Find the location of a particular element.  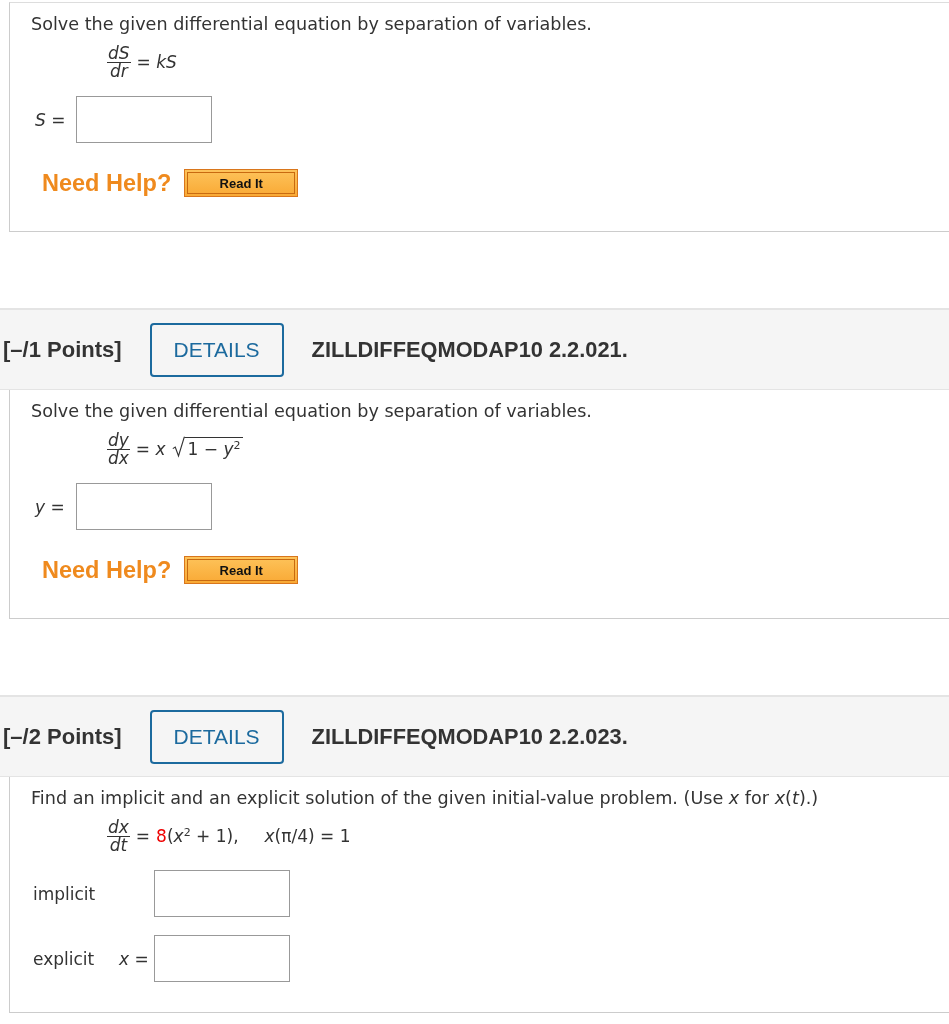

answer-label: S = is located at coordinates (50, 119).